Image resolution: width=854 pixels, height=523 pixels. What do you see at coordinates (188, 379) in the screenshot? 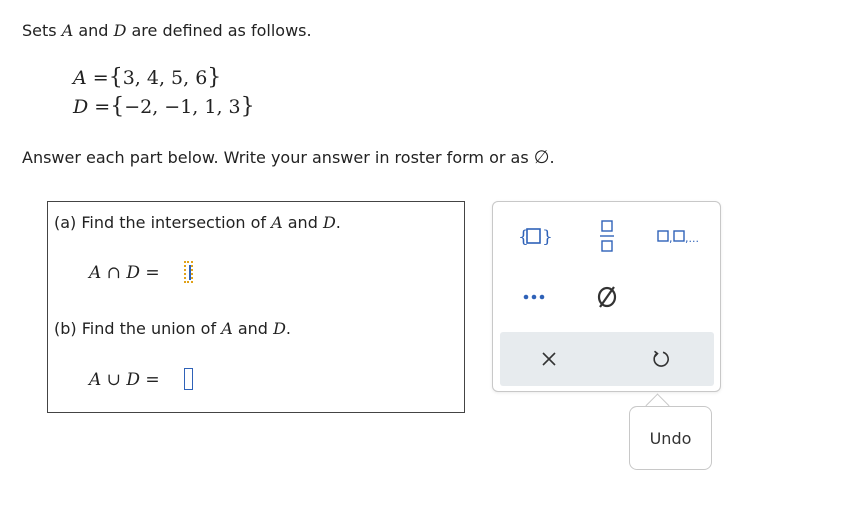
I see `part-b-answer-input` at bounding box center [188, 379].